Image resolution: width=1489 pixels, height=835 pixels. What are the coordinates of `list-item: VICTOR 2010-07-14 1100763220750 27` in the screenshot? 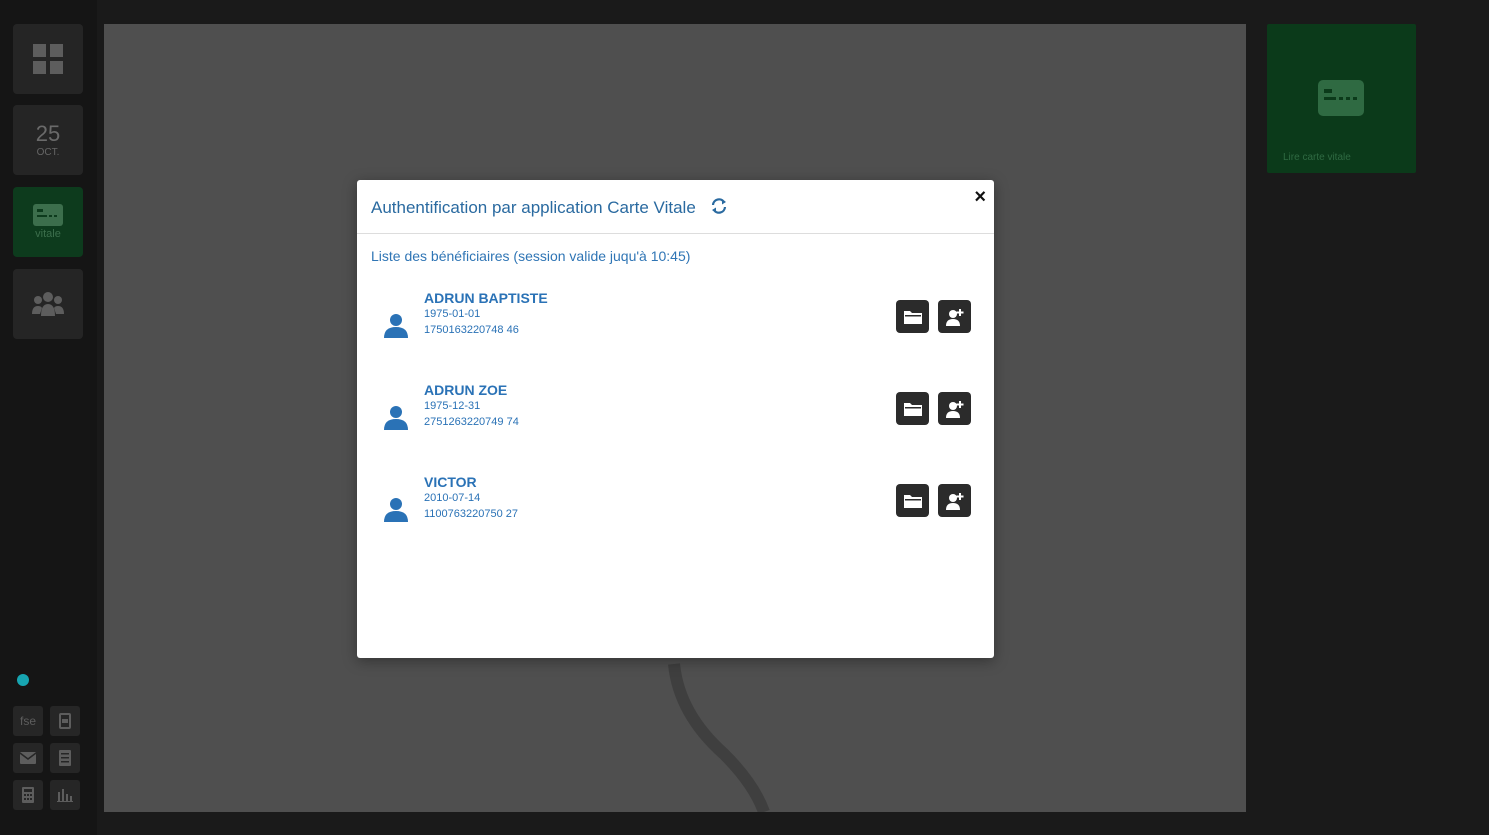 It's located at (675, 520).